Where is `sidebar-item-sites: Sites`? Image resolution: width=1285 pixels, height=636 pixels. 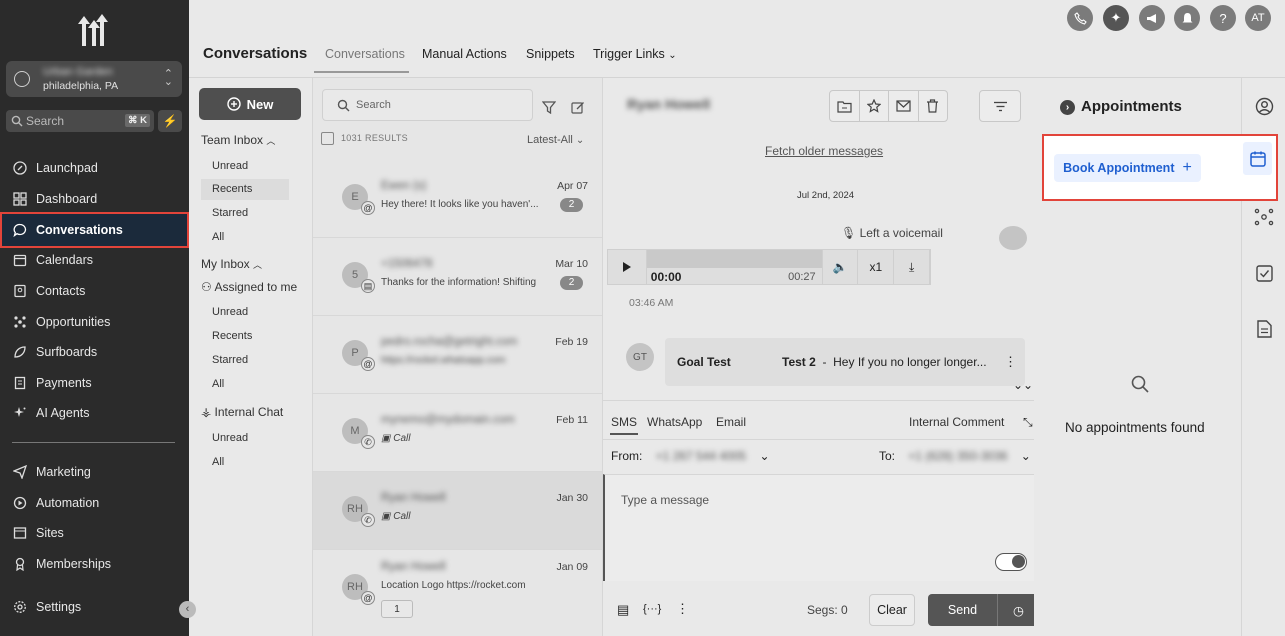 sidebar-item-sites: Sites is located at coordinates (94, 533).